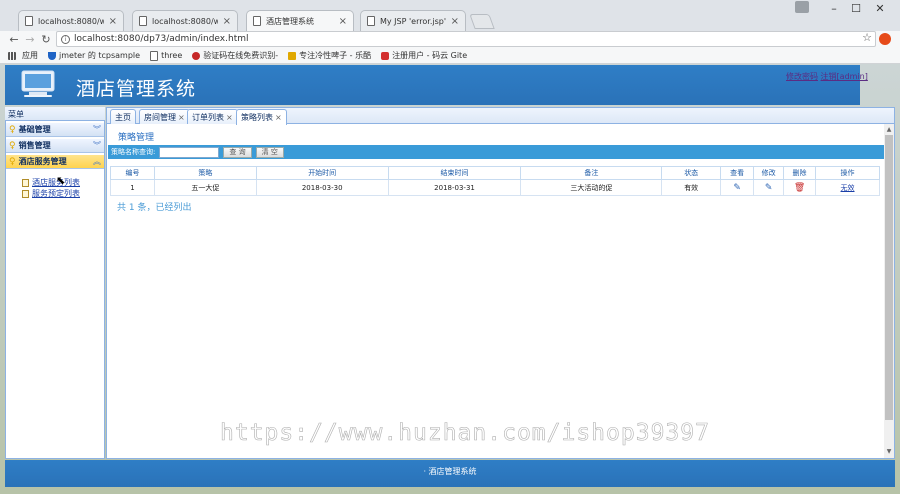 This screenshot has height=494, width=900. Describe the element at coordinates (454, 187) in the screenshot. I see `cell-end: 2018-03-31` at that location.